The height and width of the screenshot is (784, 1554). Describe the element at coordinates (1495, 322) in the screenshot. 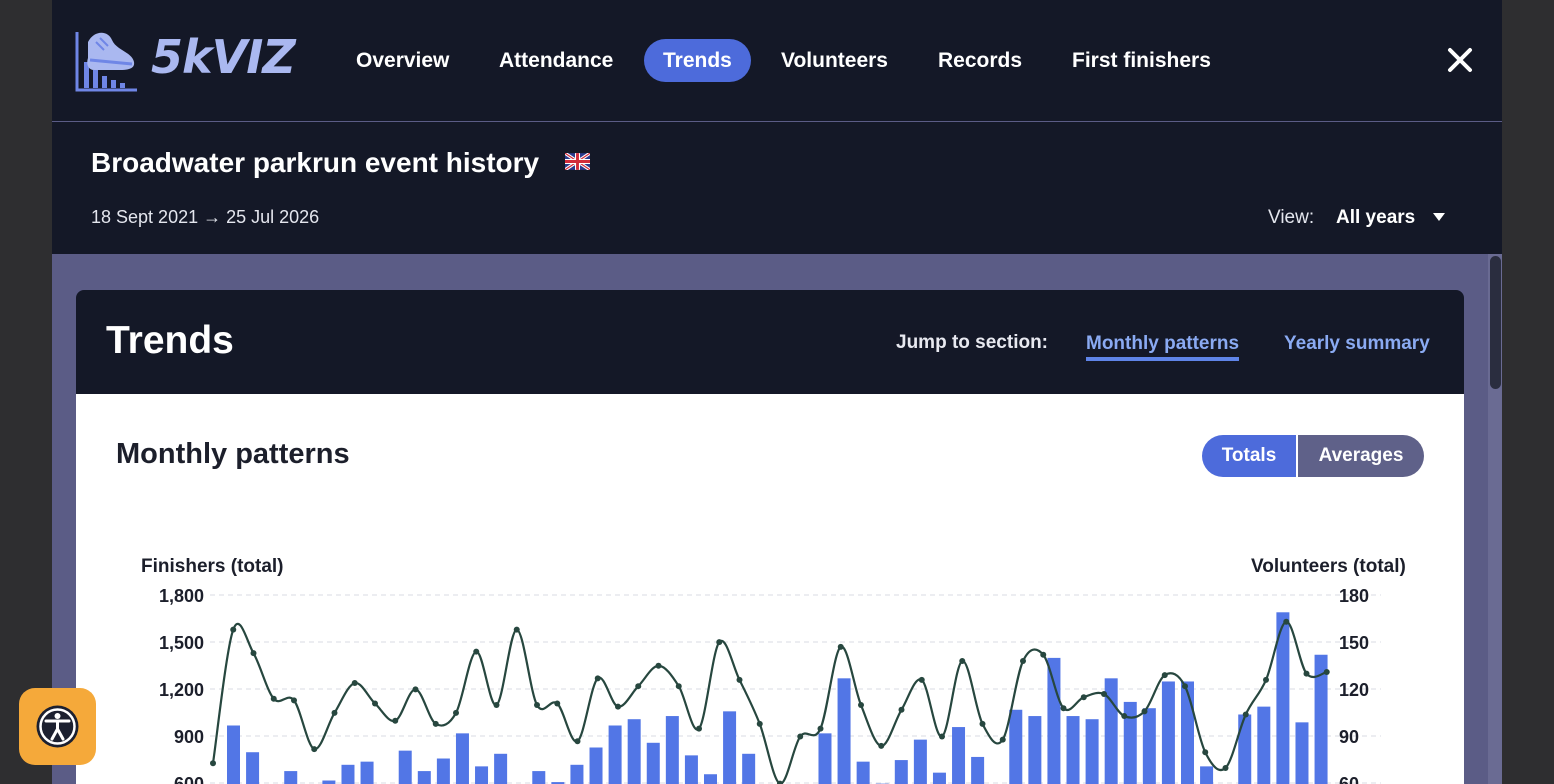

I see `scrollbar-thumb` at that location.